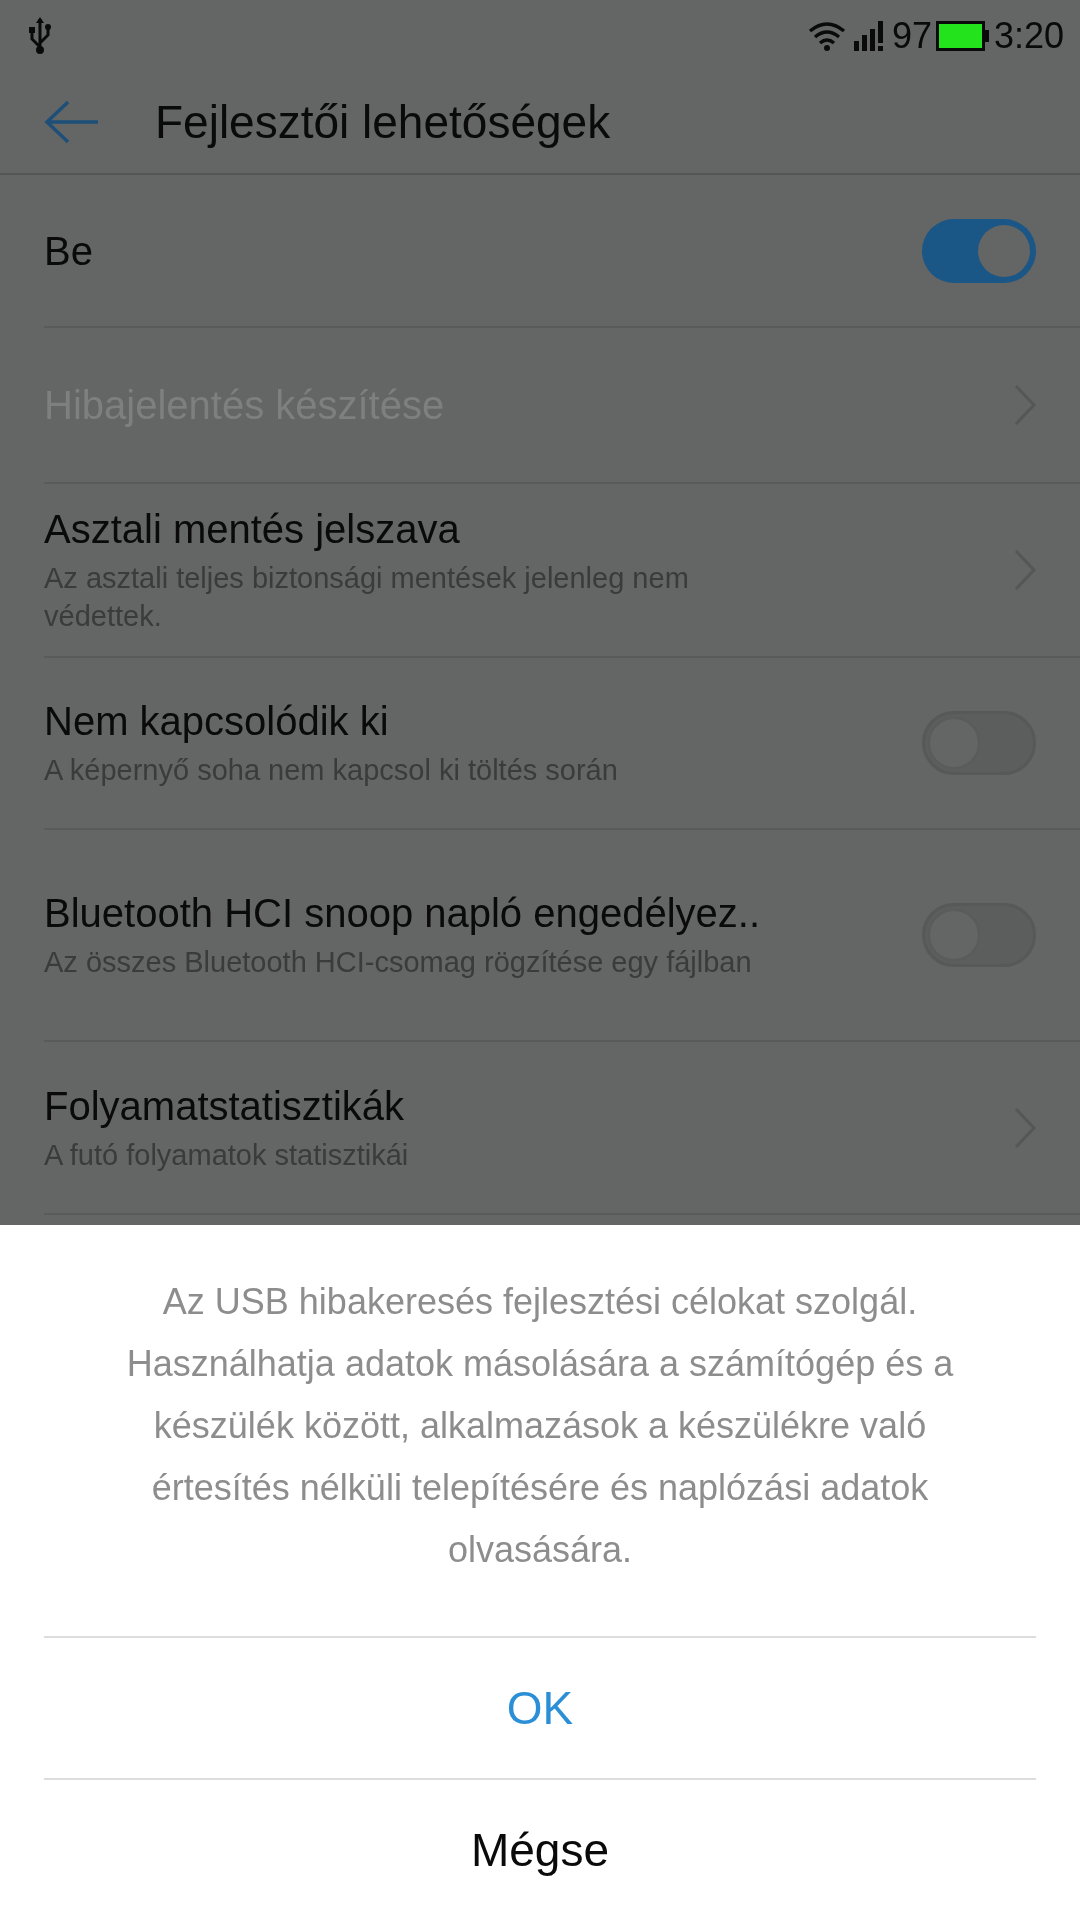 Image resolution: width=1080 pixels, height=1920 pixels. Describe the element at coordinates (540, 1849) in the screenshot. I see `dialog-button: Mégse` at that location.